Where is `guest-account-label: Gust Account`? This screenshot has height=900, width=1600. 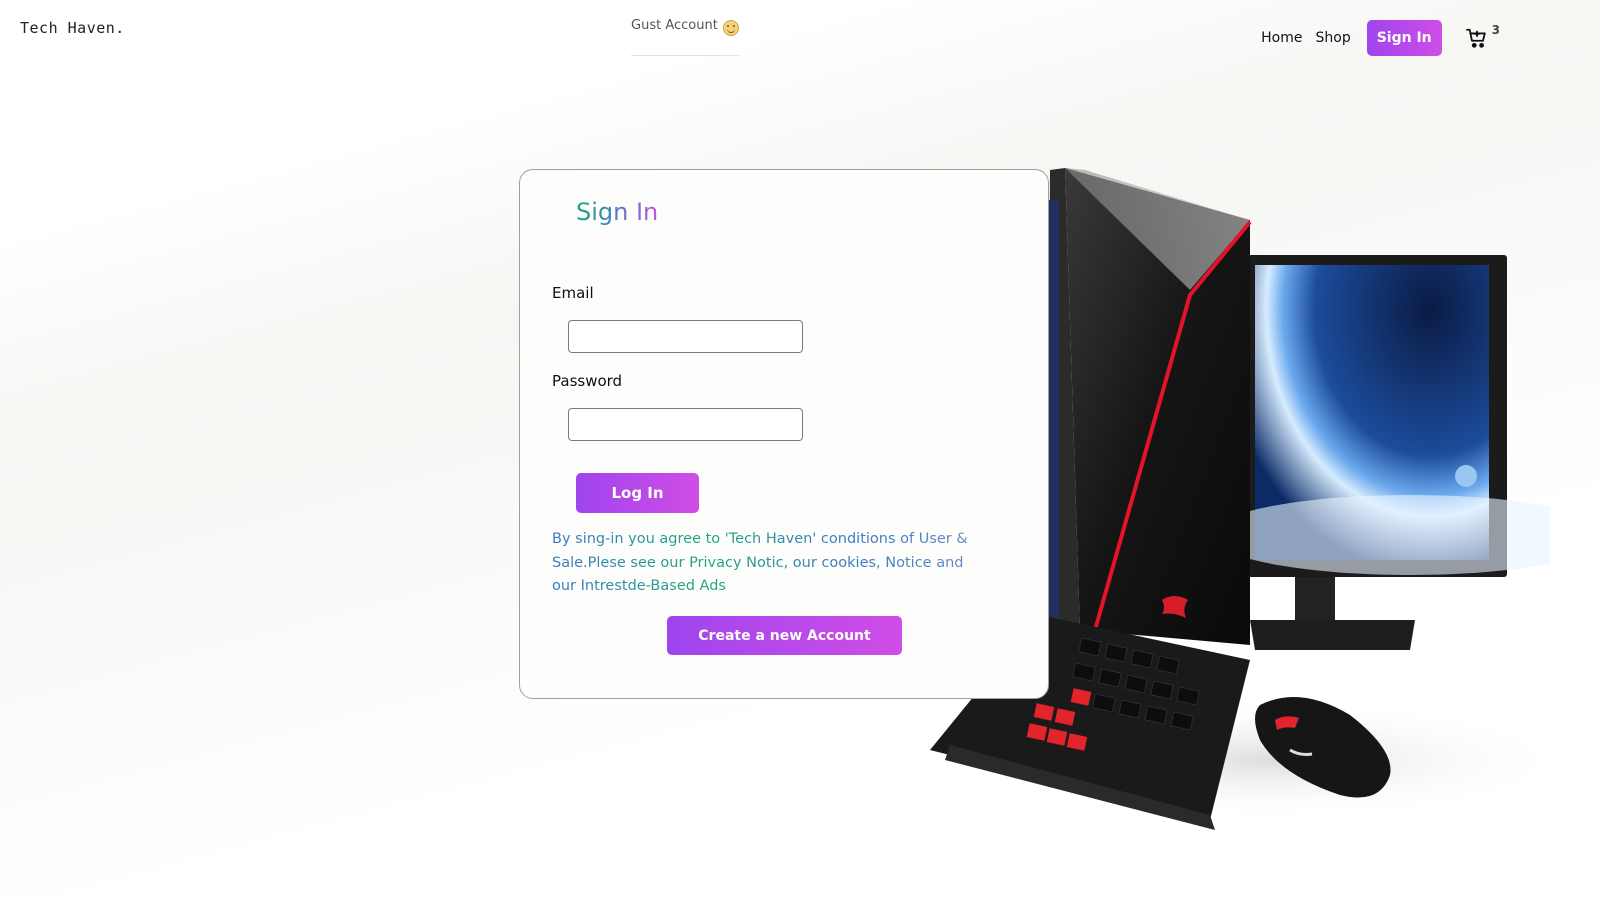 guest-account-label: Gust Account is located at coordinates (674, 25).